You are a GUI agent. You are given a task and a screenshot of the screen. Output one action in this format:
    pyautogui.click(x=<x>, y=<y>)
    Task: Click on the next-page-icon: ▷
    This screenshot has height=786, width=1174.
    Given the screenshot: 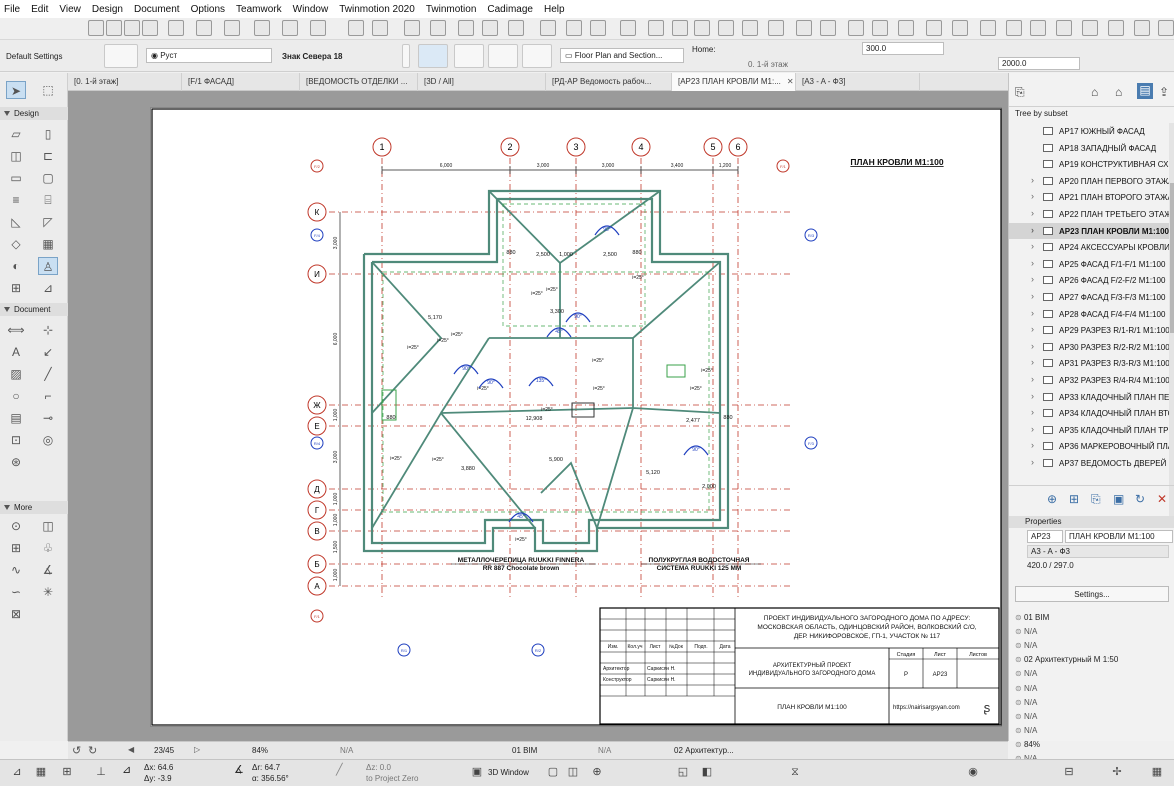 What is the action you would take?
    pyautogui.click(x=197, y=749)
    